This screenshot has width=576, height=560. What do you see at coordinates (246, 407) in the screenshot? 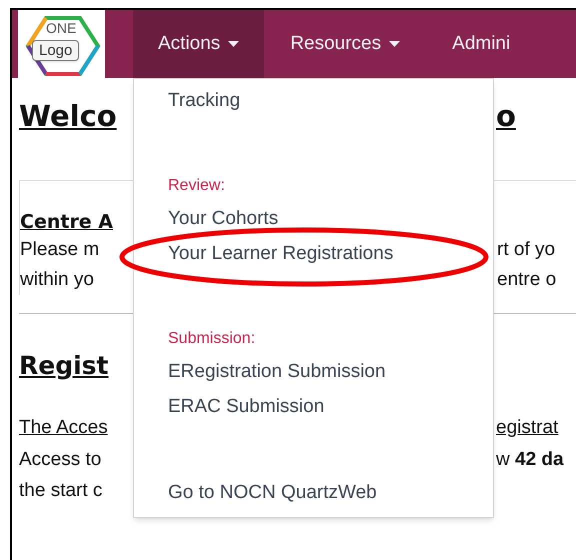
I see `menu-item: ERAC Submission` at bounding box center [246, 407].